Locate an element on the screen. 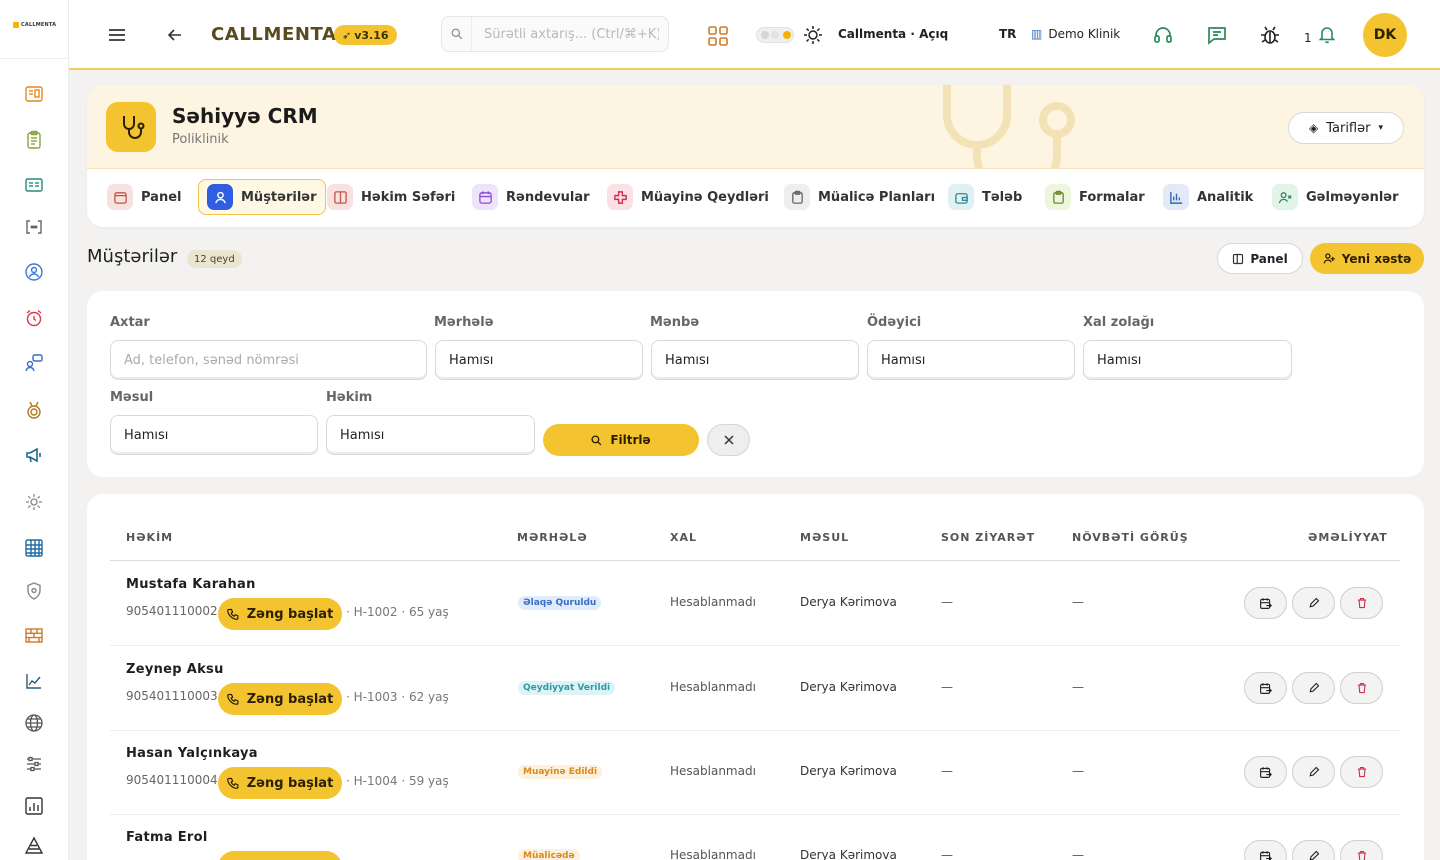 This screenshot has height=860, width=1440. column-header: NÖVBƏTİ GÖRÜŞ is located at coordinates (1130, 537).